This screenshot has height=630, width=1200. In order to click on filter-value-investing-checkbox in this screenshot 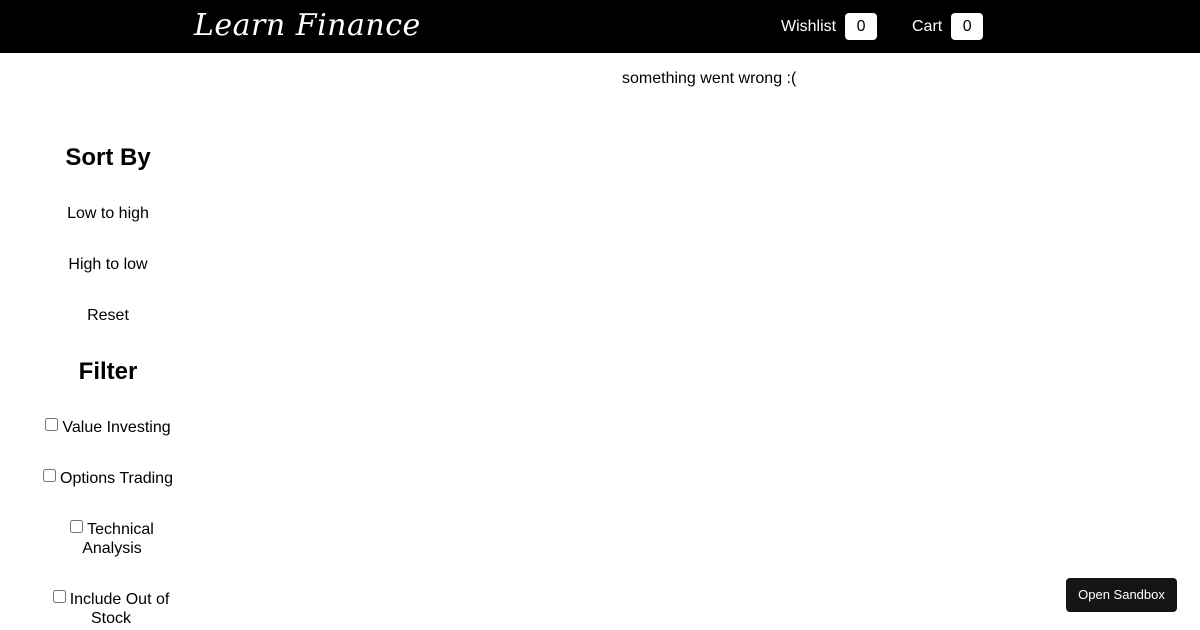, I will do `click(52, 424)`.